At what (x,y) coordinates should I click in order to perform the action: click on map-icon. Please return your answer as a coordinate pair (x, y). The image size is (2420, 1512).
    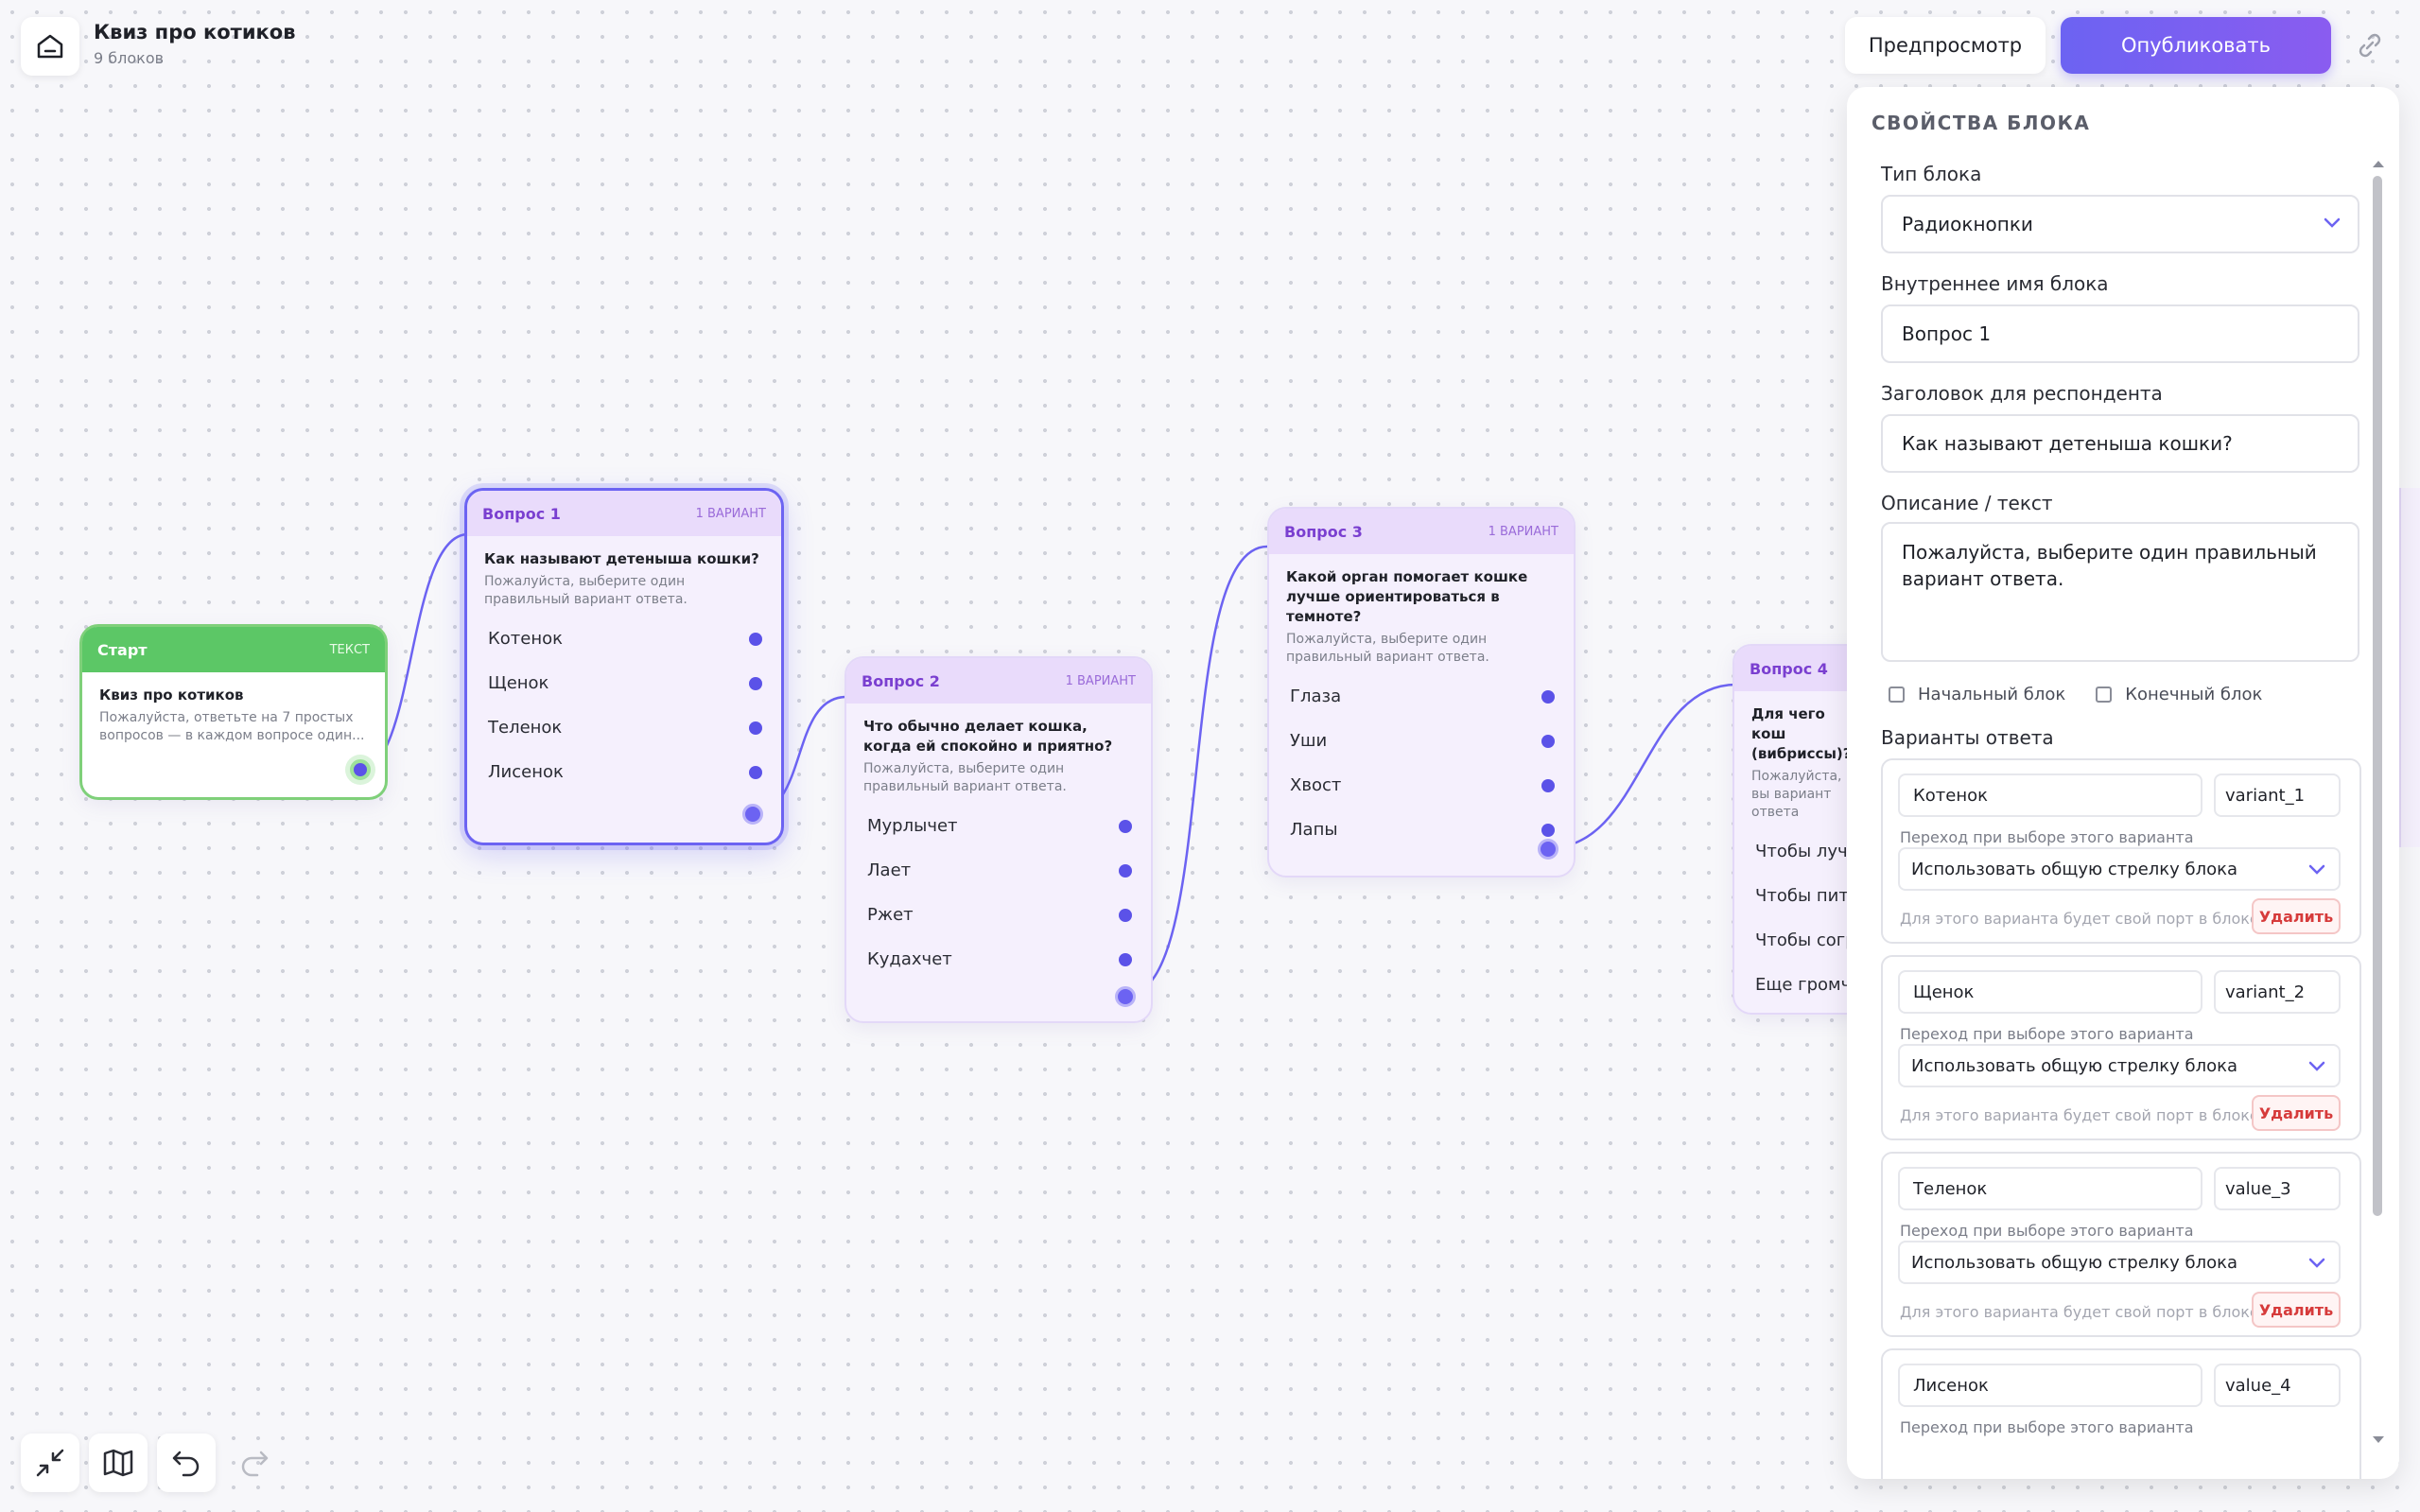
    Looking at the image, I should click on (118, 1463).